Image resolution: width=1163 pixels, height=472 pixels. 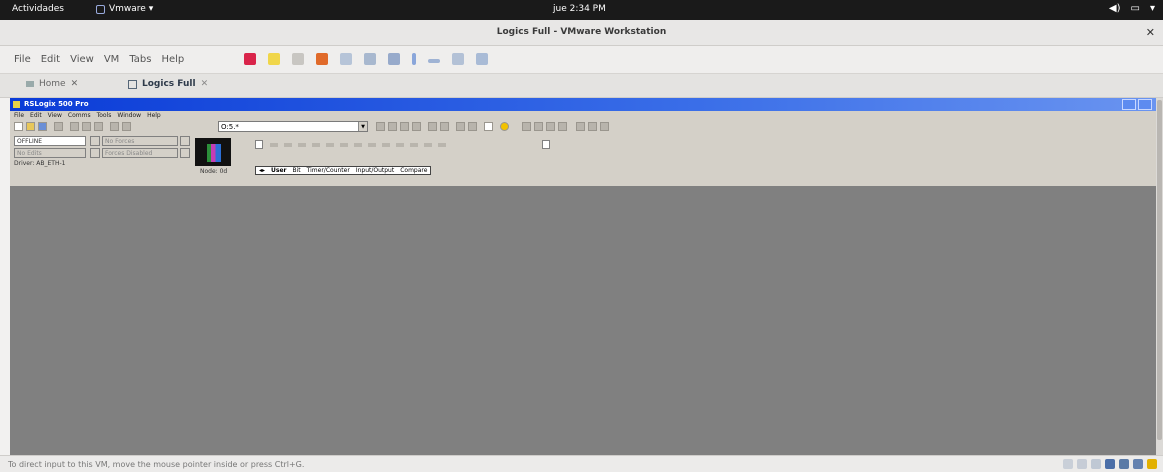 What do you see at coordinates (259, 144) in the screenshot?
I see `palette-left-button` at bounding box center [259, 144].